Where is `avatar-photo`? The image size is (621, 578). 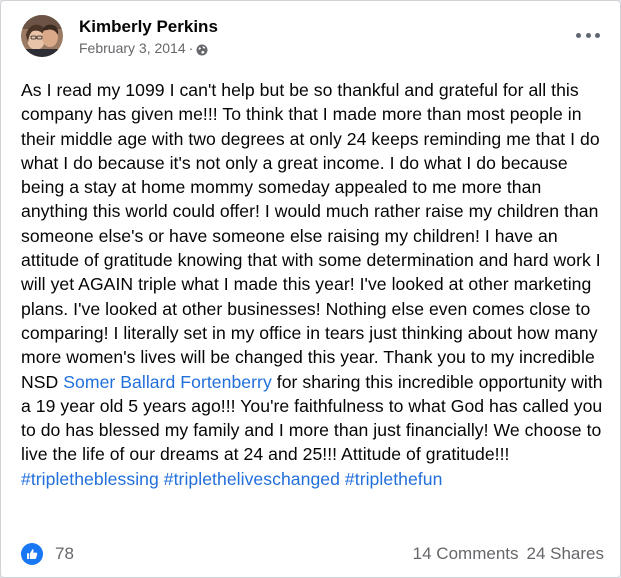
avatar-photo is located at coordinates (42, 36).